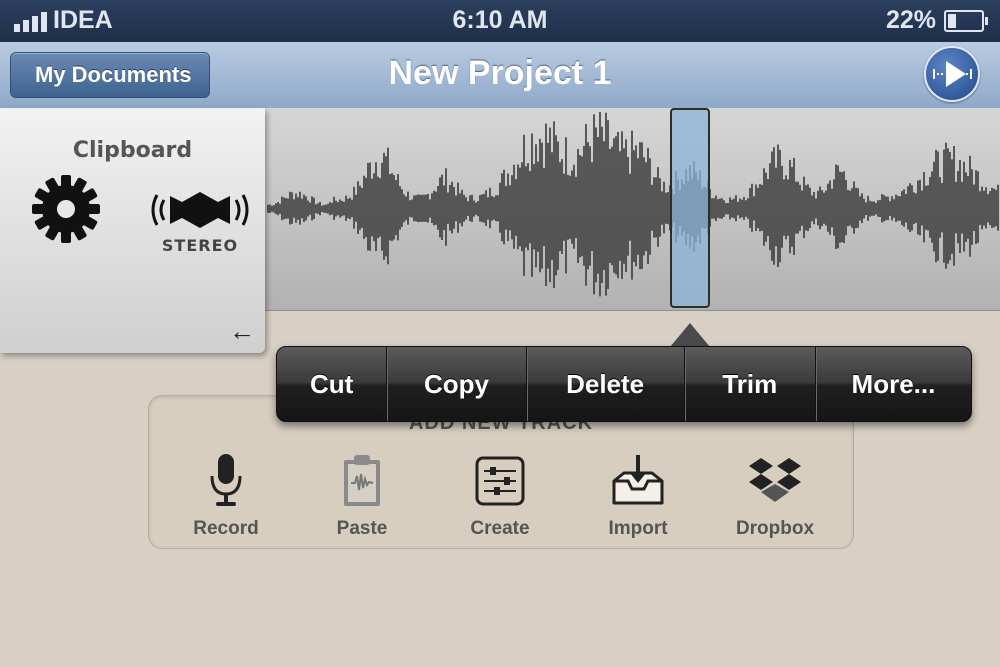 The height and width of the screenshot is (667, 1000). I want to click on navigation-bar: My Documents New Project 1, so click(500, 75).